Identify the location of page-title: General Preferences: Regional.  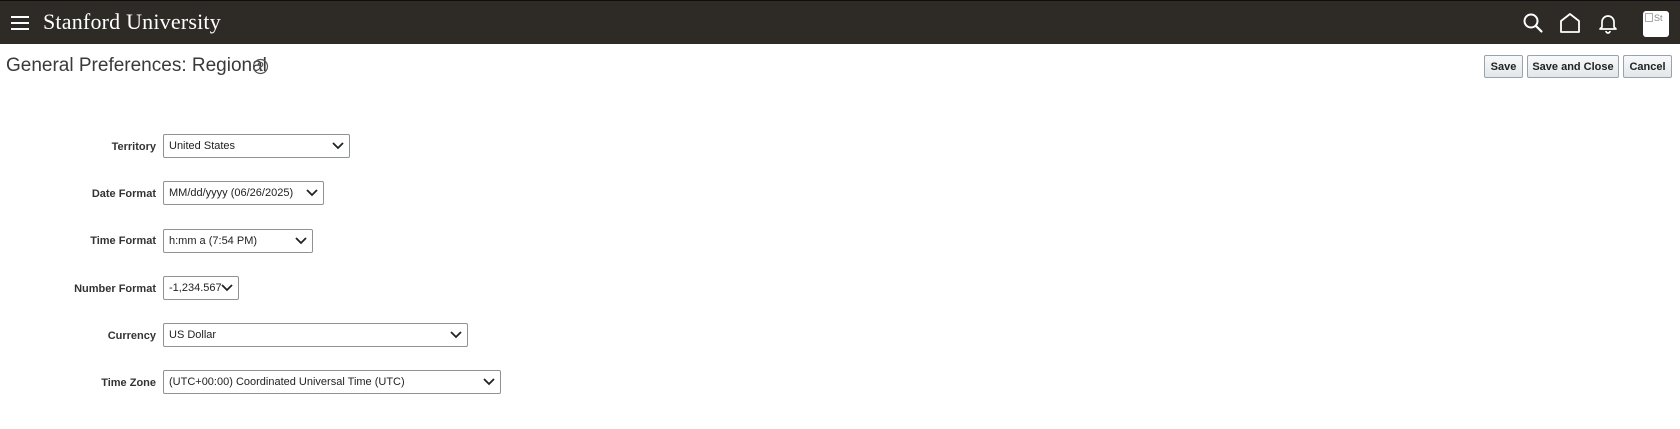
(136, 65).